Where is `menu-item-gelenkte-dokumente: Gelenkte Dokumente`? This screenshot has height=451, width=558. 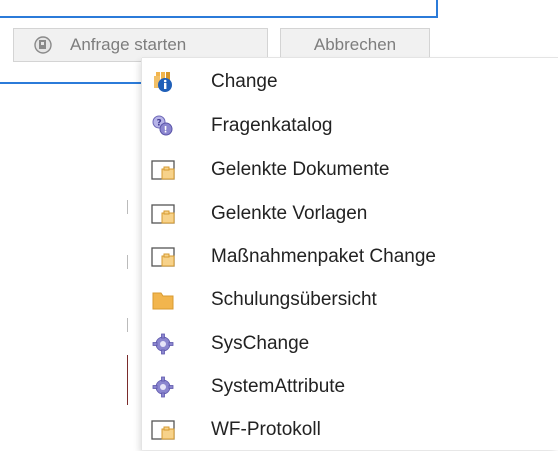
menu-item-gelenkte-dokumente: Gelenkte Dokumente is located at coordinates (350, 169).